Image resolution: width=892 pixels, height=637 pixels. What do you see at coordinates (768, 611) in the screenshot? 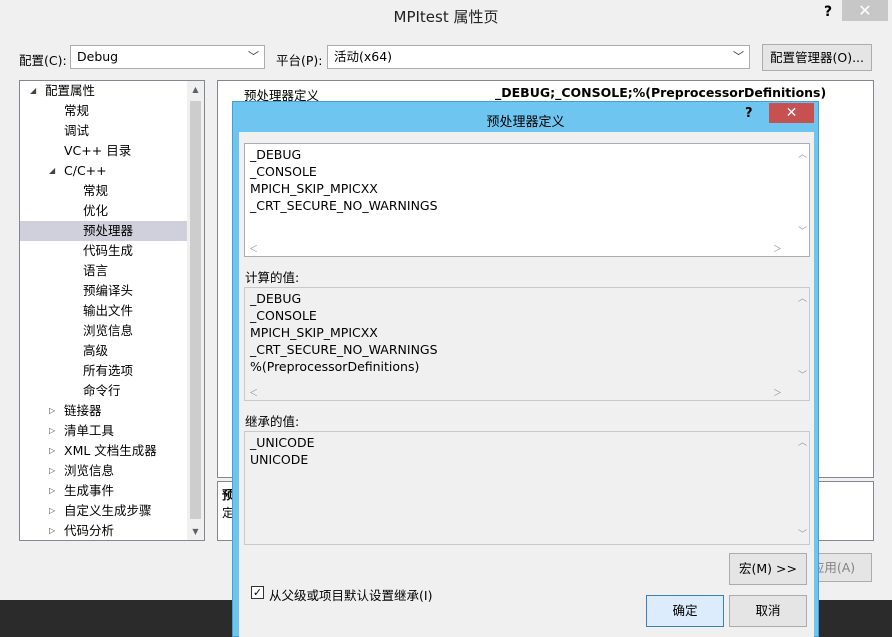
I see `cancel-button: 取消` at bounding box center [768, 611].